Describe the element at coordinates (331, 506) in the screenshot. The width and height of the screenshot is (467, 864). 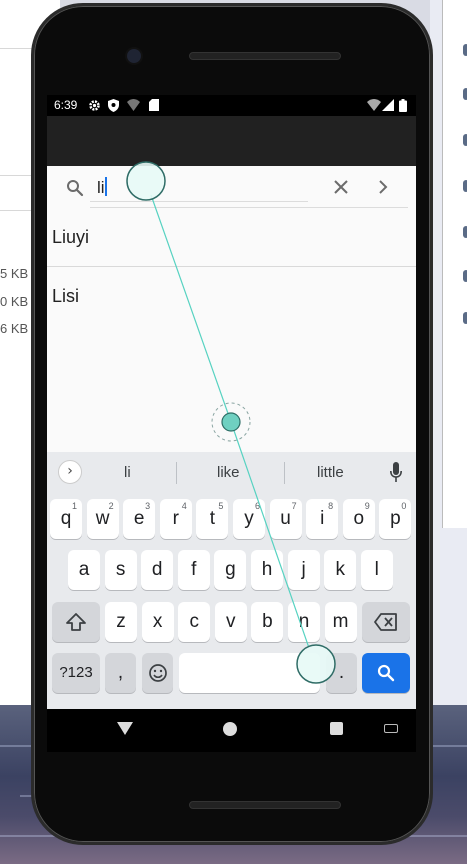
I see `key-number-hint: 8` at that location.